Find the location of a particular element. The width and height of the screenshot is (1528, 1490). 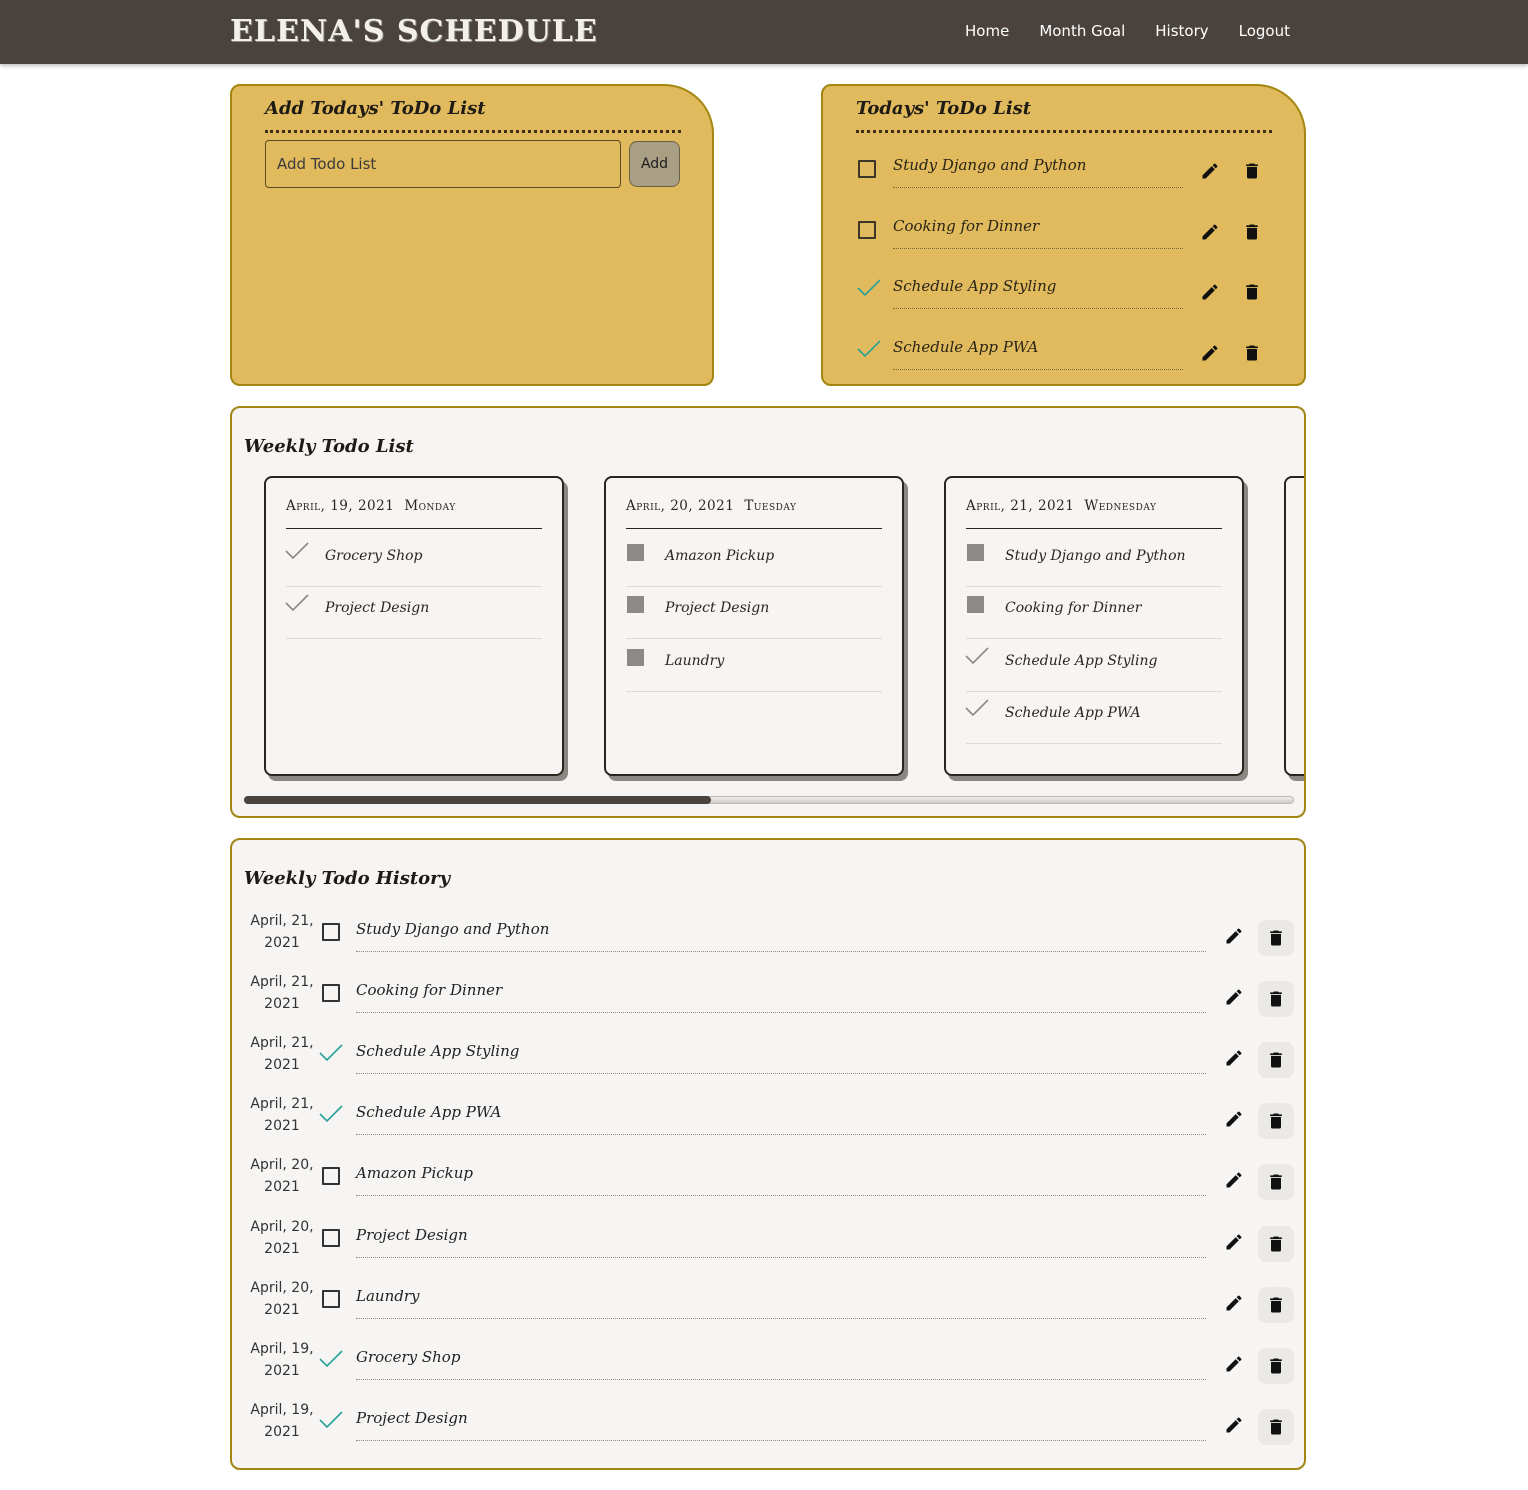

history-row: April, 20, 2021 Amazon Pickup is located at coordinates (772, 1184).